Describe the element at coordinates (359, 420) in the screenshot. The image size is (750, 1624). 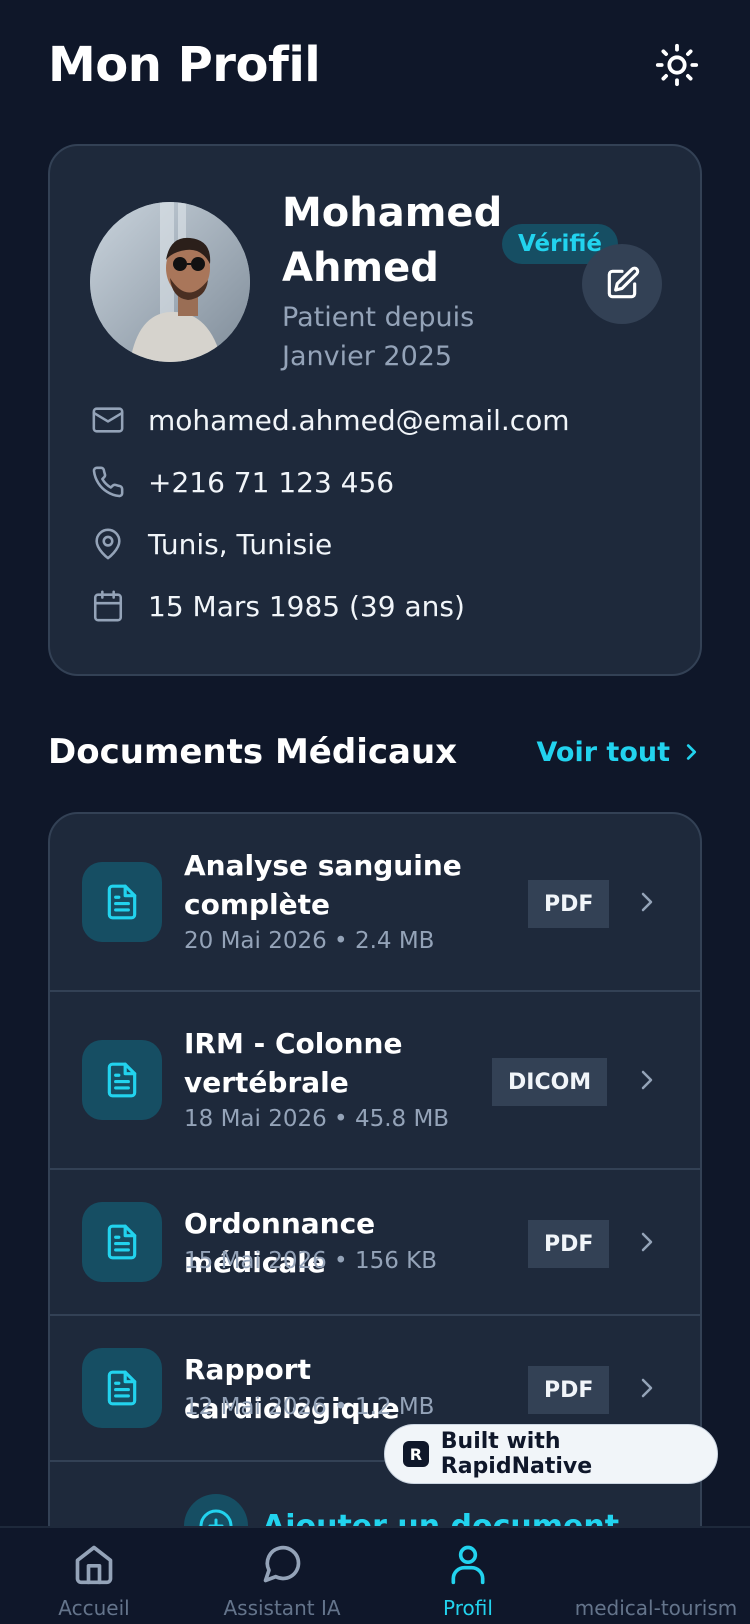
I see `email-text: mohamed.ahmed@email.com` at that location.